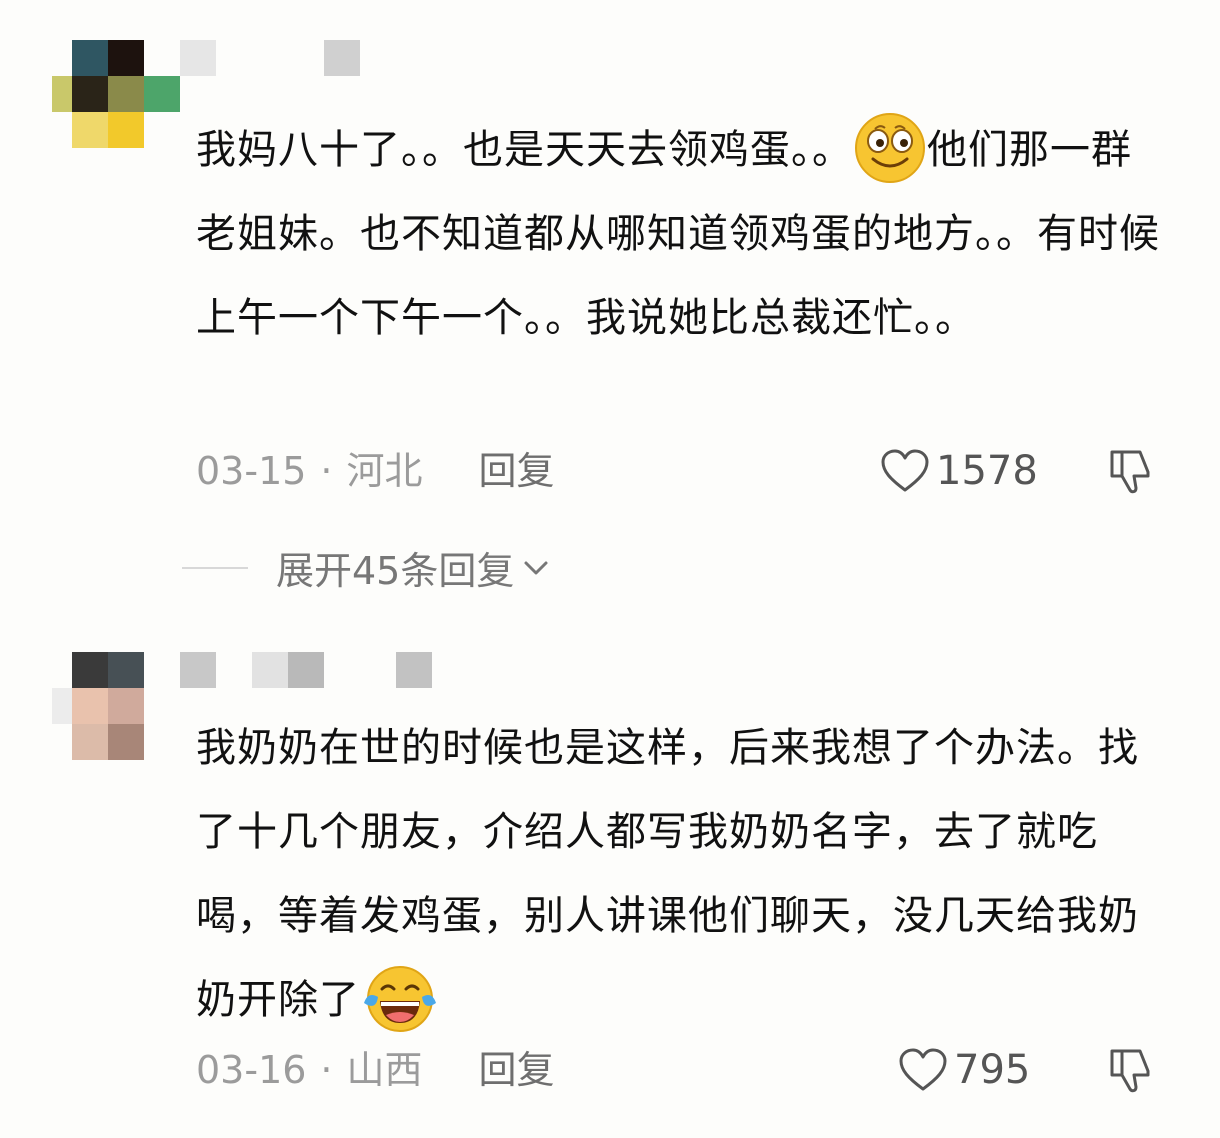 Image resolution: width=1220 pixels, height=1138 pixels. What do you see at coordinates (395, 571) in the screenshot?
I see `expand-replies-label: 展开45条回复` at bounding box center [395, 571].